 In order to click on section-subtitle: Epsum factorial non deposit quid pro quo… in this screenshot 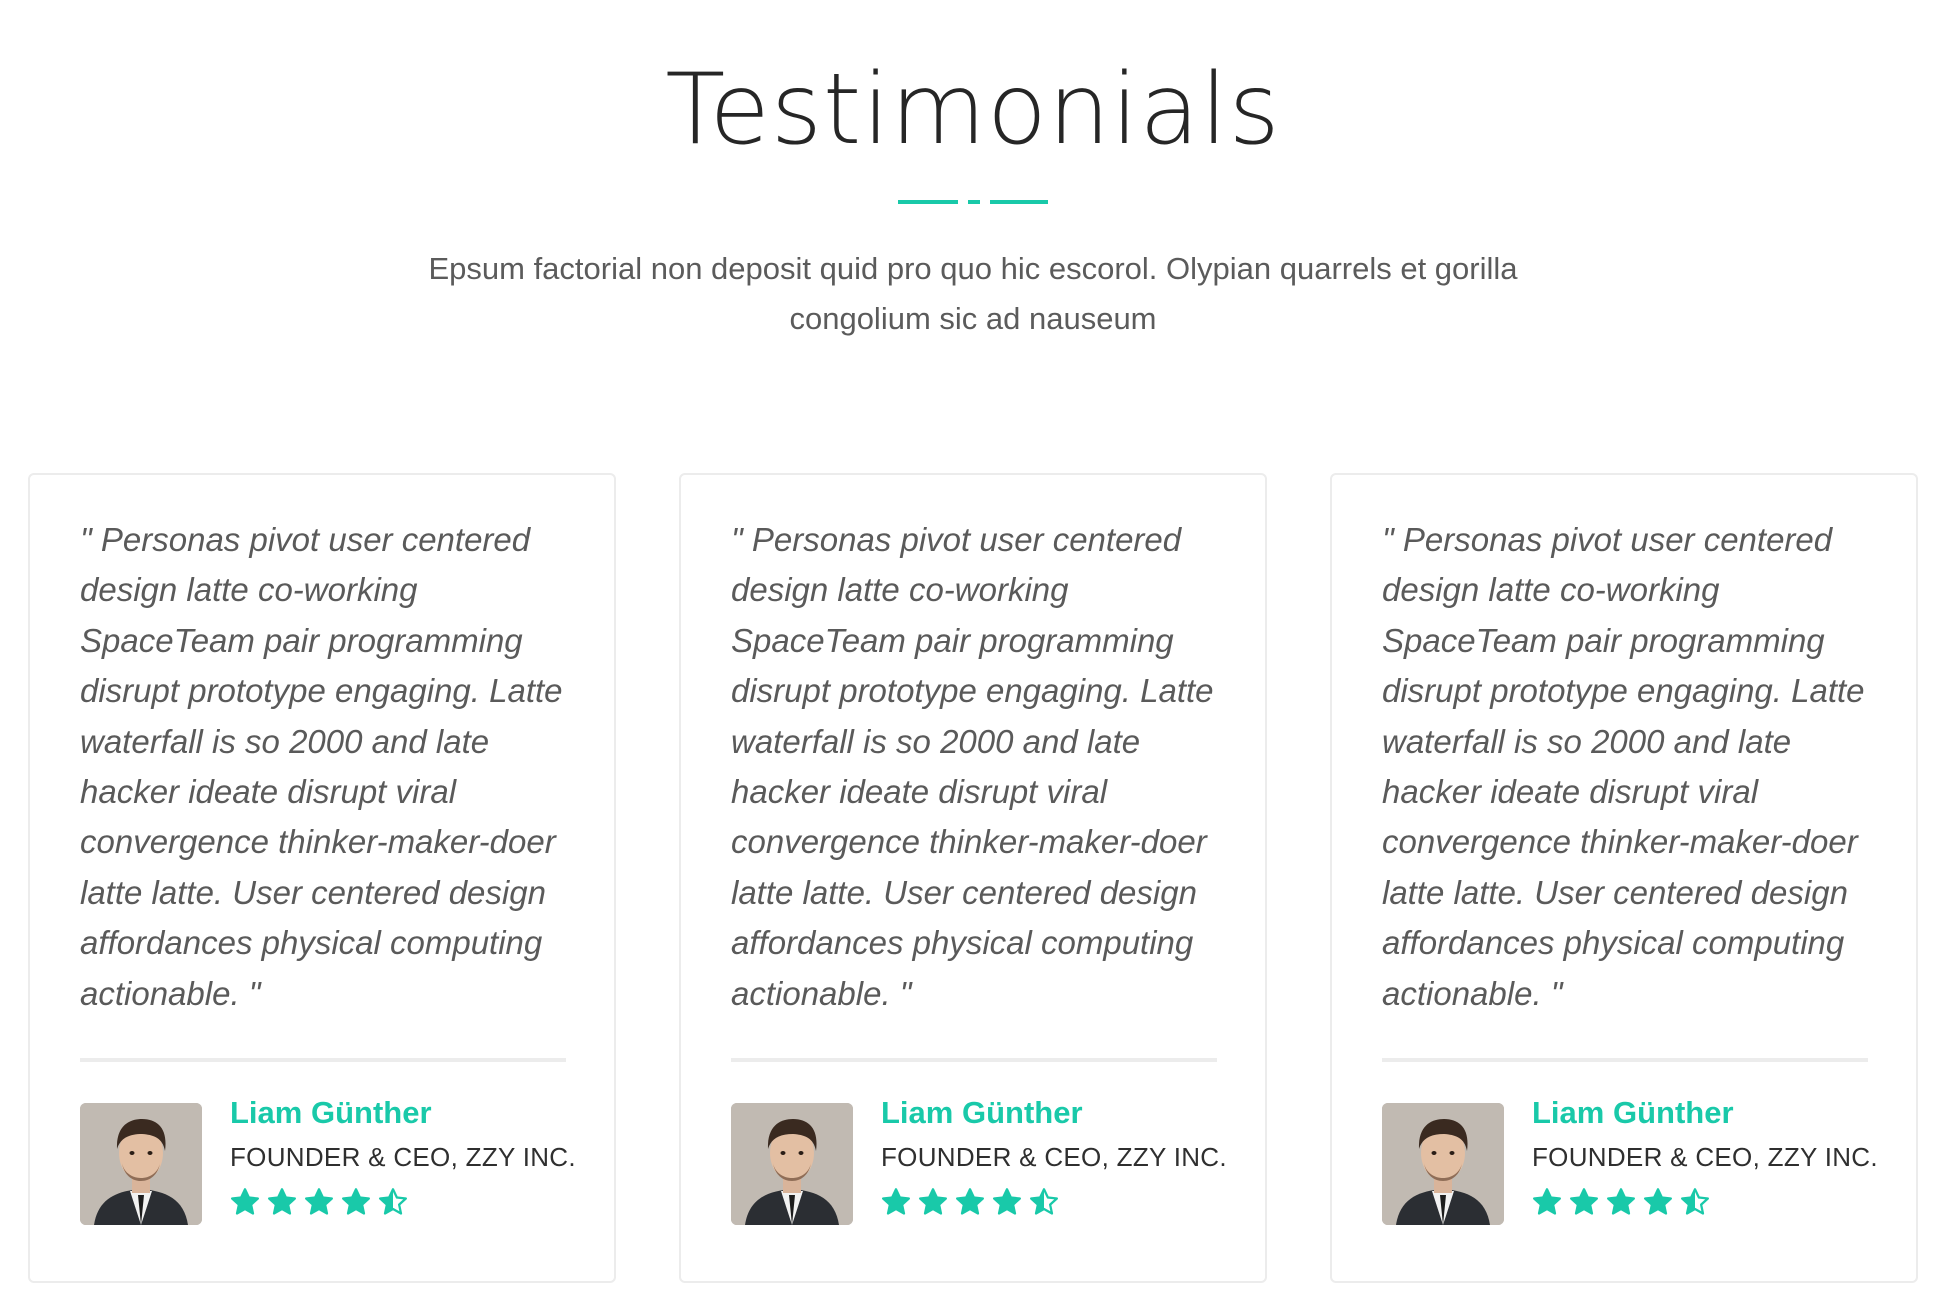, I will do `click(973, 293)`.